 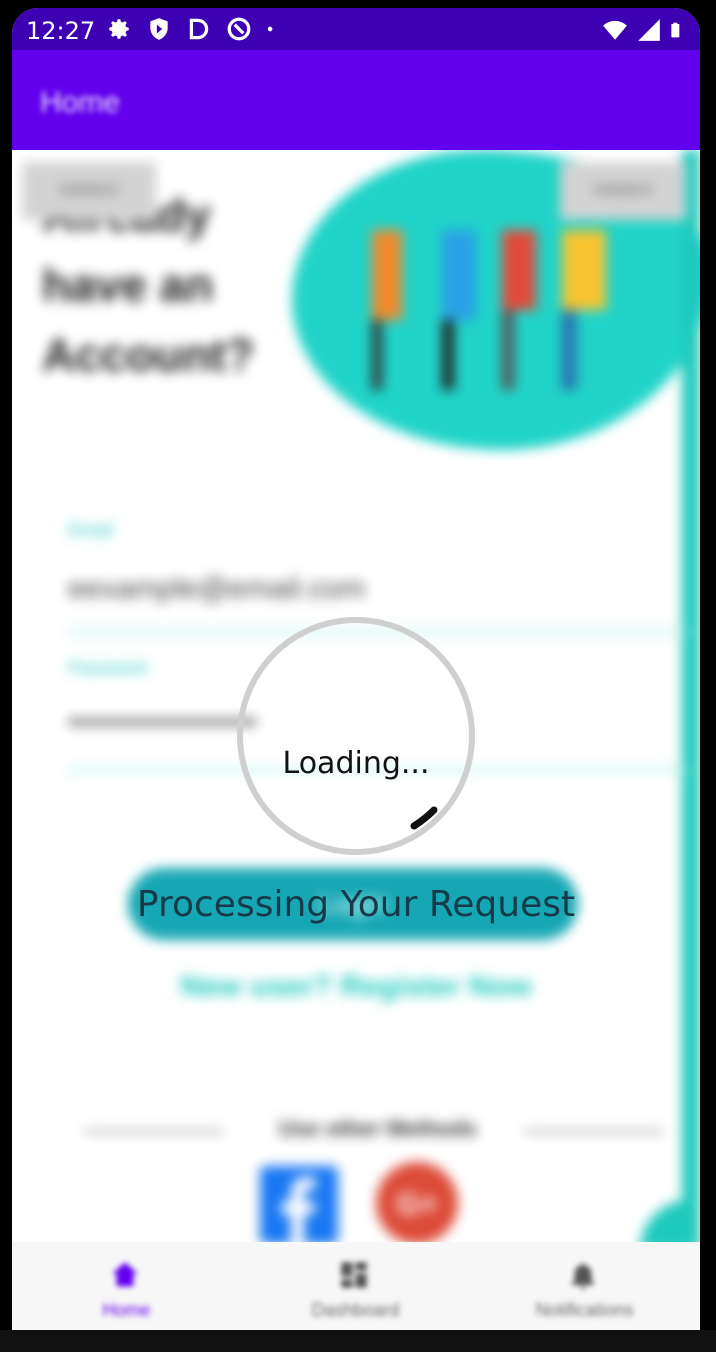 I want to click on right-accent-strip, so click(x=691, y=695).